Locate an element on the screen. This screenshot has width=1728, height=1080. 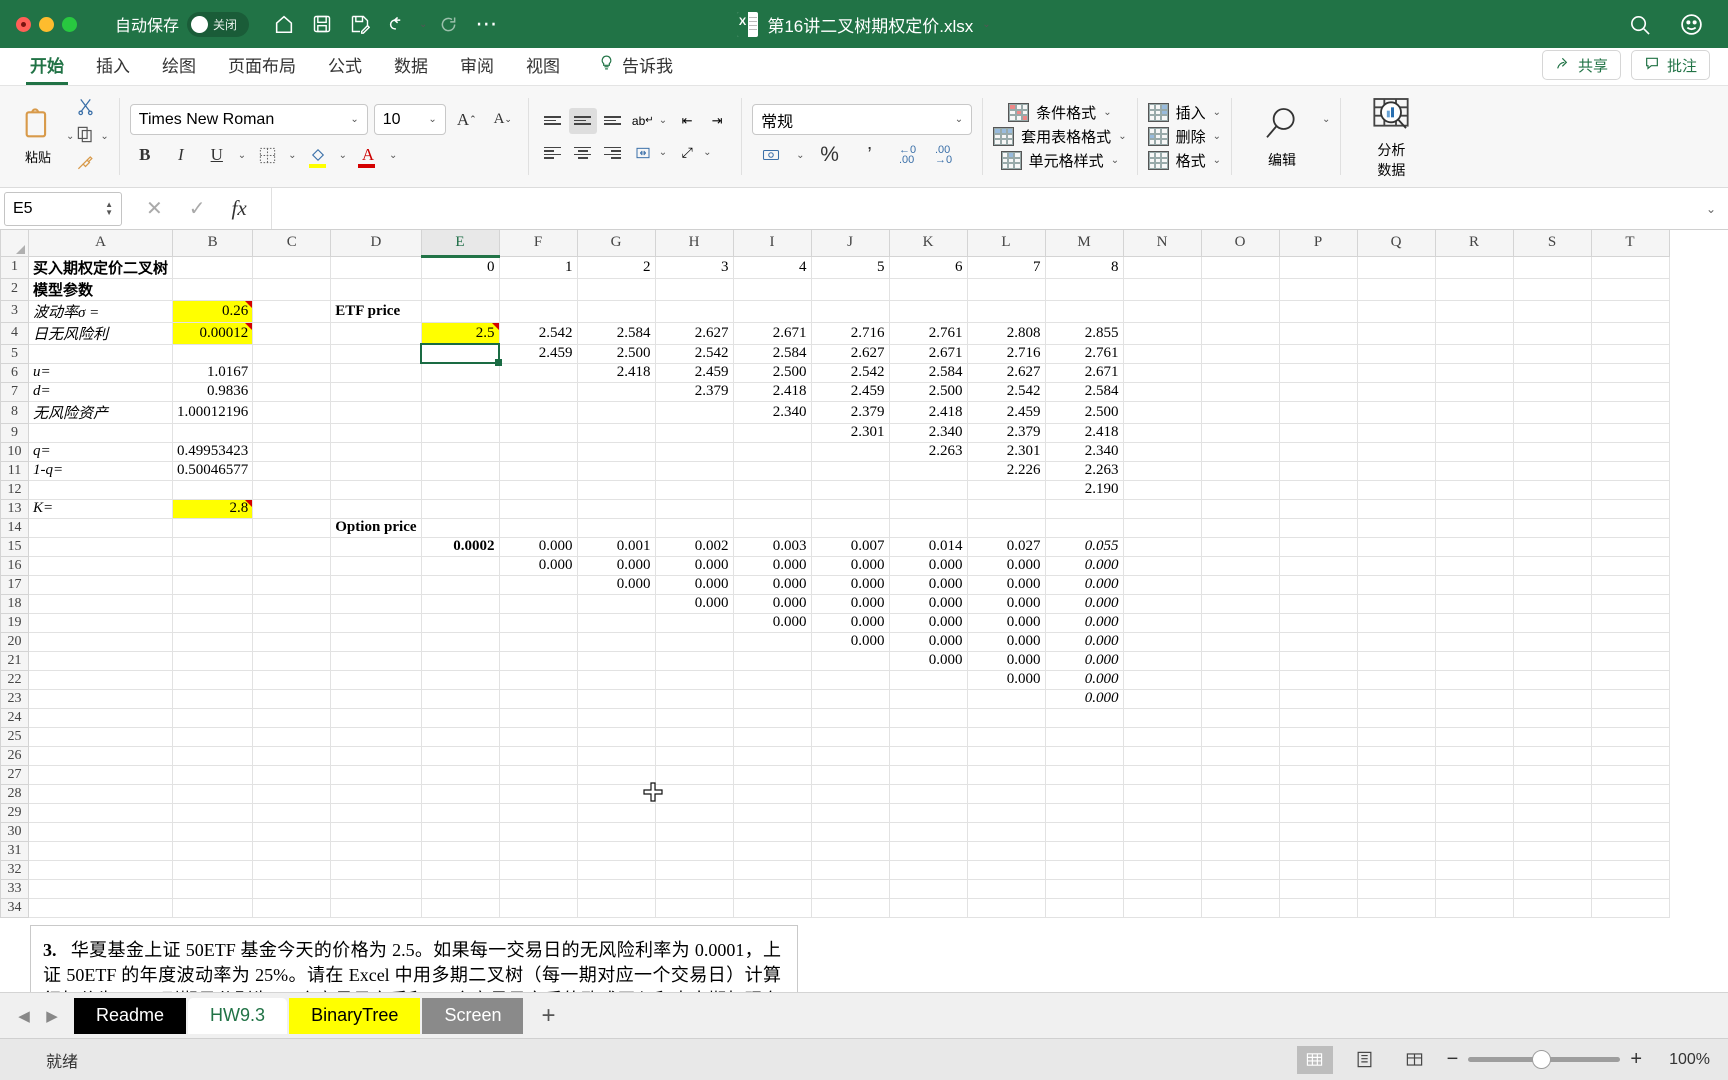
cell-T19 is located at coordinates (1630, 623).